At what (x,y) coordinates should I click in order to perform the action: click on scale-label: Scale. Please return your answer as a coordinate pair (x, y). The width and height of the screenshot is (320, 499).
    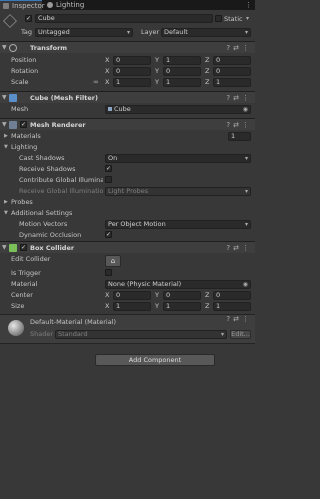
    Looking at the image, I should click on (20, 82).